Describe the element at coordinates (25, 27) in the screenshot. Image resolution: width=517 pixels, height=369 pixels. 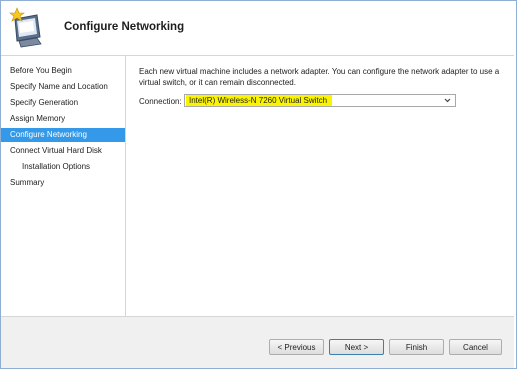
I see `wizard-computer-star-icon` at that location.